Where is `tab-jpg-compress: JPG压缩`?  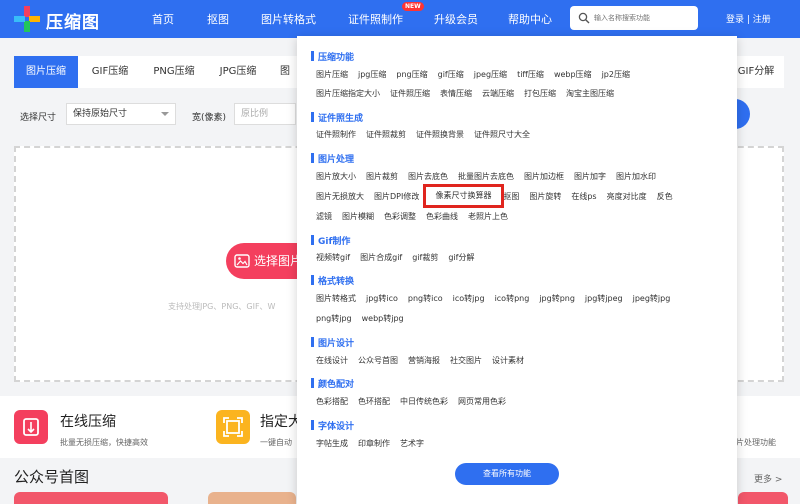
tab-jpg-compress: JPG压缩 is located at coordinates (238, 72).